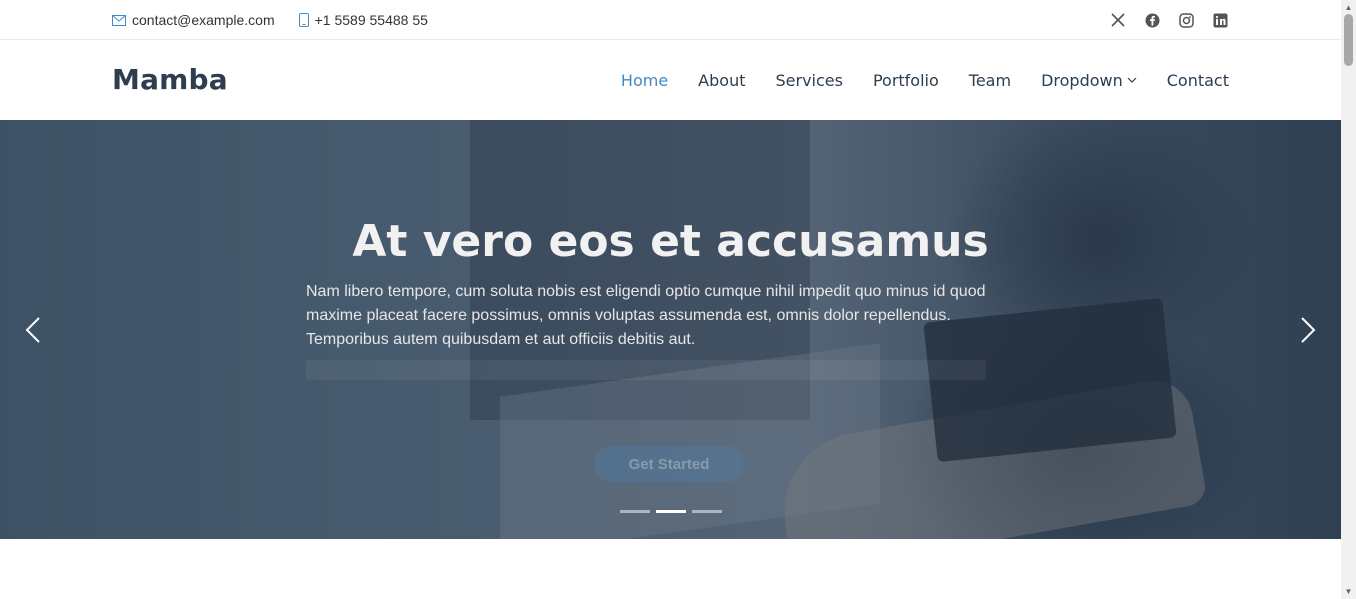 The height and width of the screenshot is (599, 1356). What do you see at coordinates (1348, 299) in the screenshot?
I see `page-scrollbar: ▲ ▼` at bounding box center [1348, 299].